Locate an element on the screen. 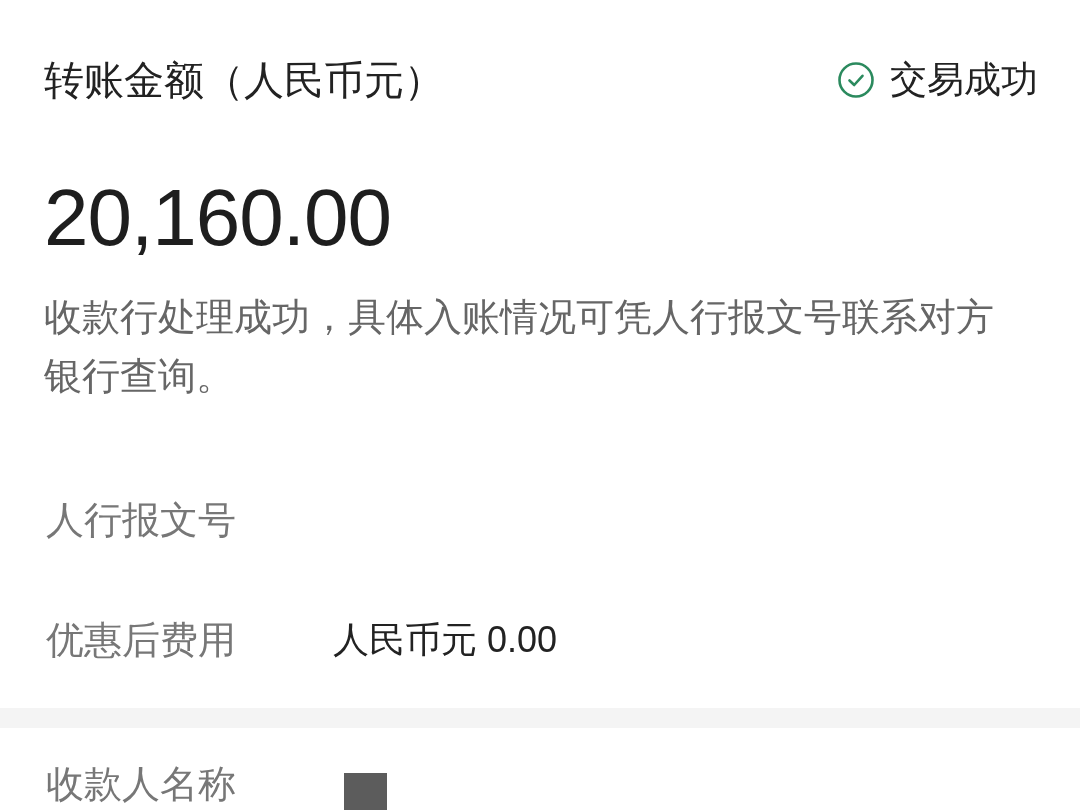  field-value: 人民币元 0.00 is located at coordinates (445, 640).